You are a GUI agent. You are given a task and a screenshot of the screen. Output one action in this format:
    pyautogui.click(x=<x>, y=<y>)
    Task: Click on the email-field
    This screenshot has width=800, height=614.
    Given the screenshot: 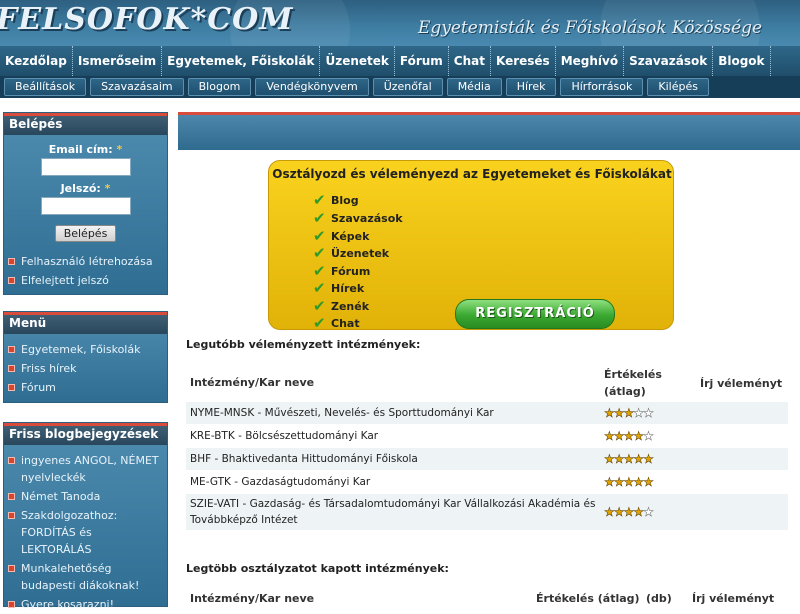 What is the action you would take?
    pyautogui.click(x=85, y=167)
    